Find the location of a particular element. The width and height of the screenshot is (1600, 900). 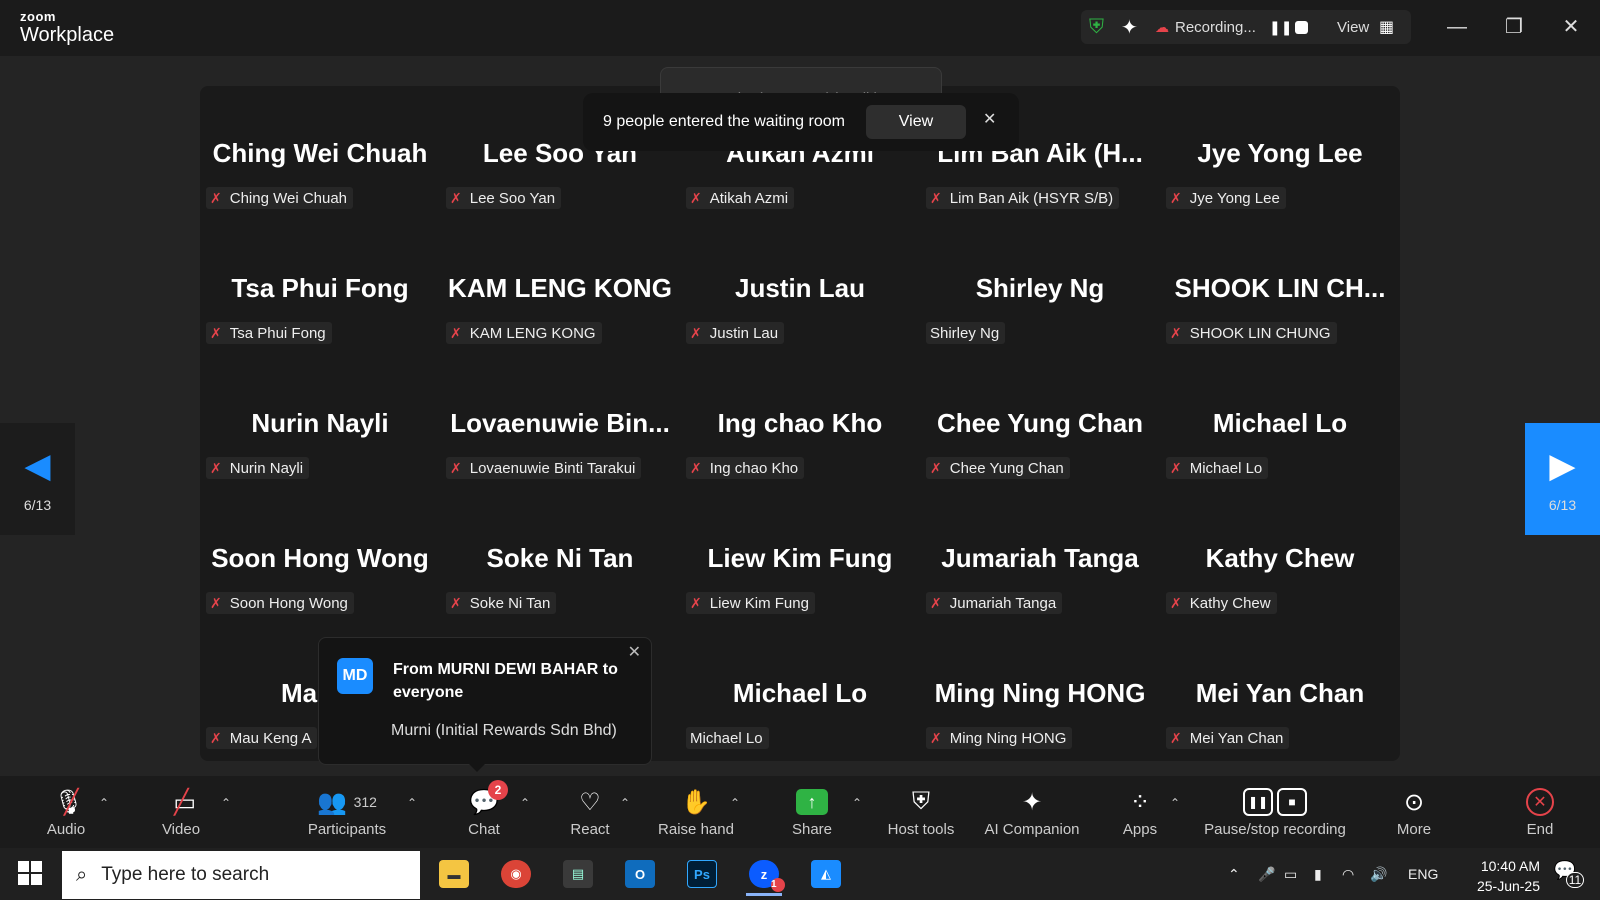

system-clock: 10:40 AM 25-Jun-25 is located at coordinates (1494, 876).